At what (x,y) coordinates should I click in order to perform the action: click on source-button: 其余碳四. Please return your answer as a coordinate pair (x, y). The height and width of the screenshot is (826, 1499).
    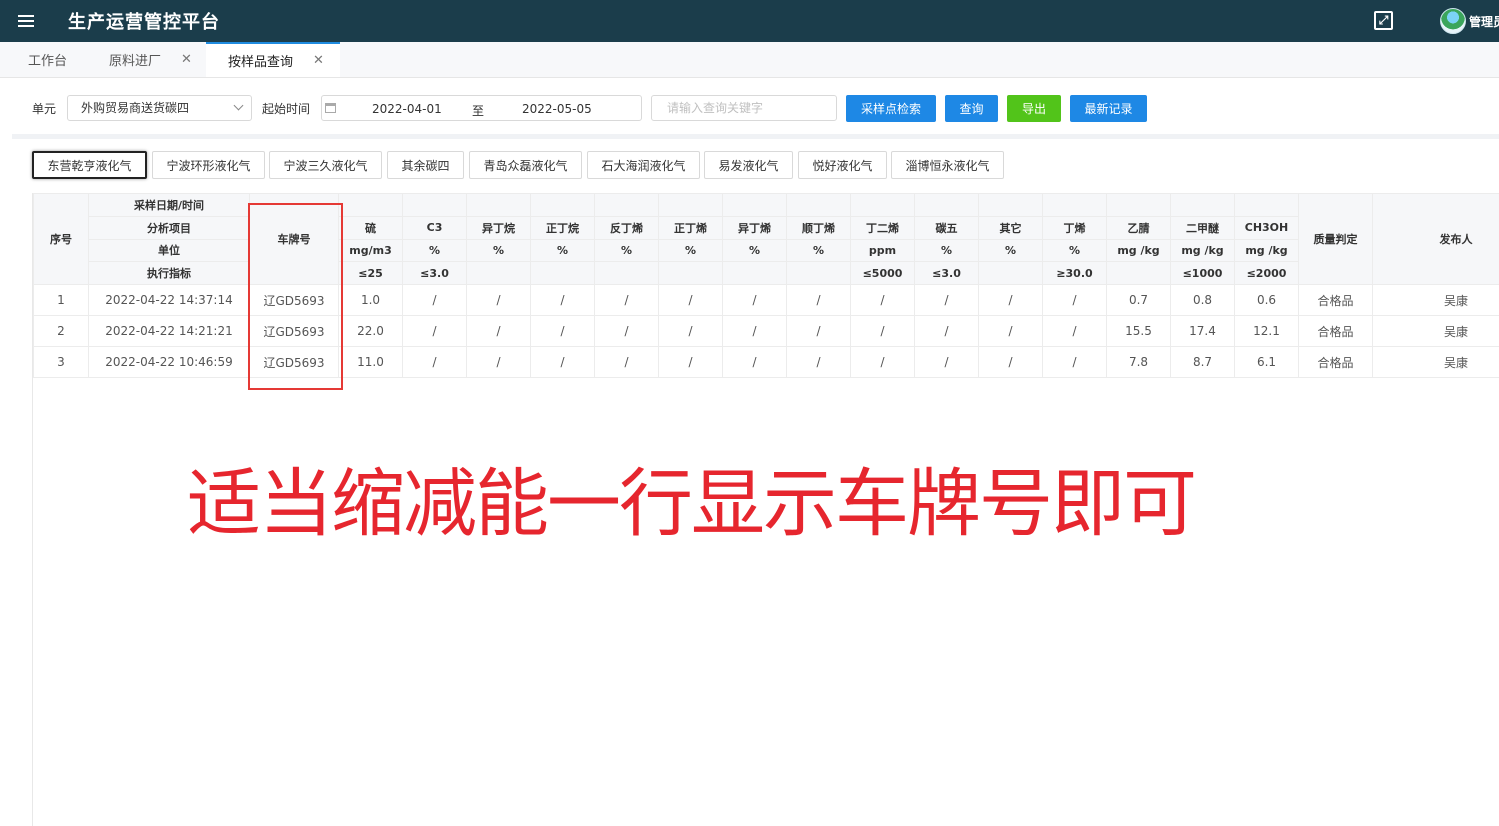
    Looking at the image, I should click on (425, 165).